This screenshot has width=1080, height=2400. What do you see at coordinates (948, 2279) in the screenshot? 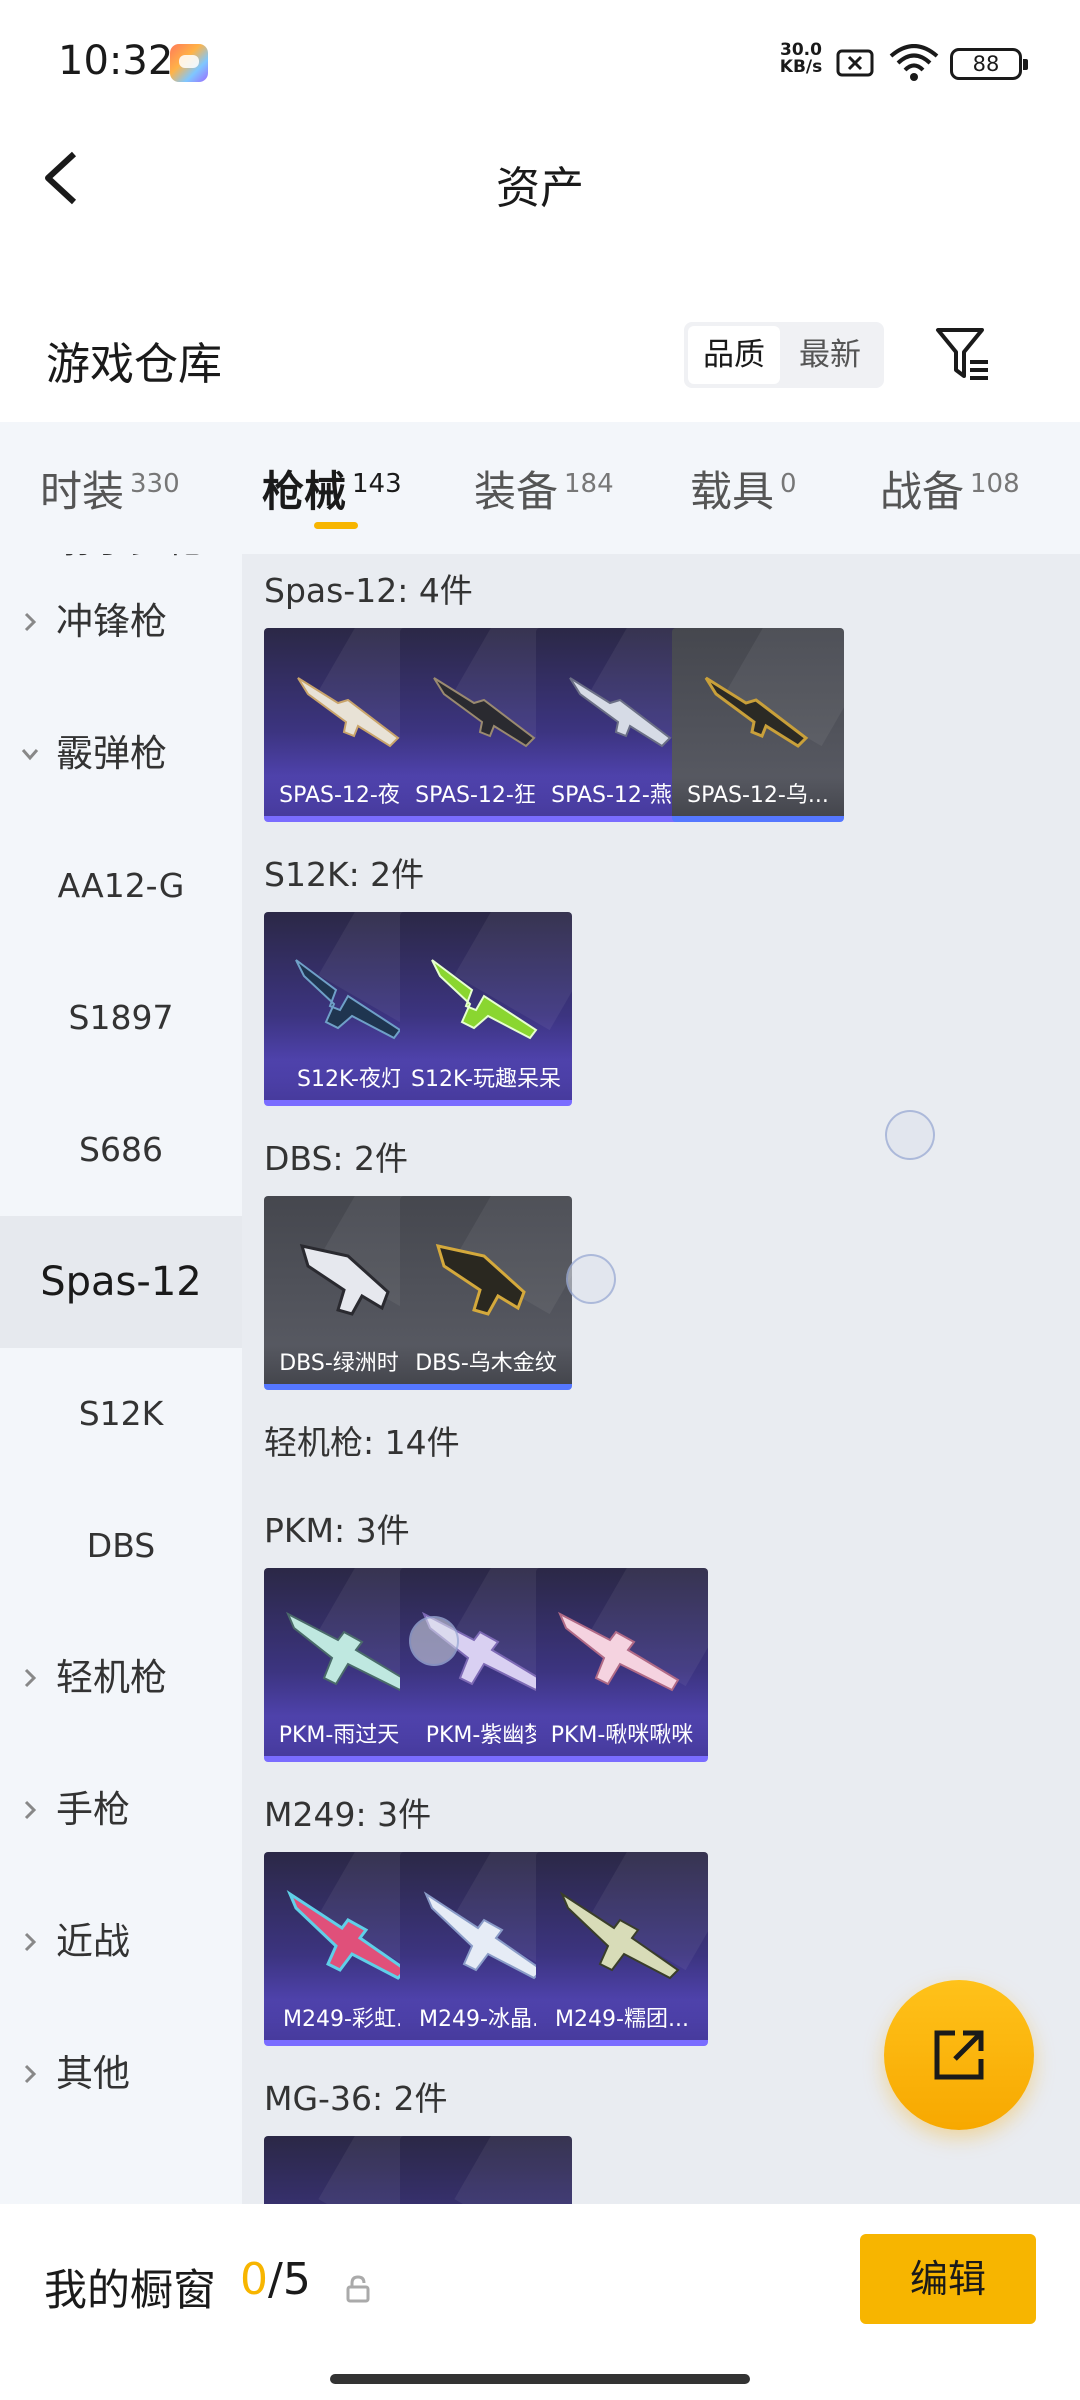
I see `edit-button: 编辑` at bounding box center [948, 2279].